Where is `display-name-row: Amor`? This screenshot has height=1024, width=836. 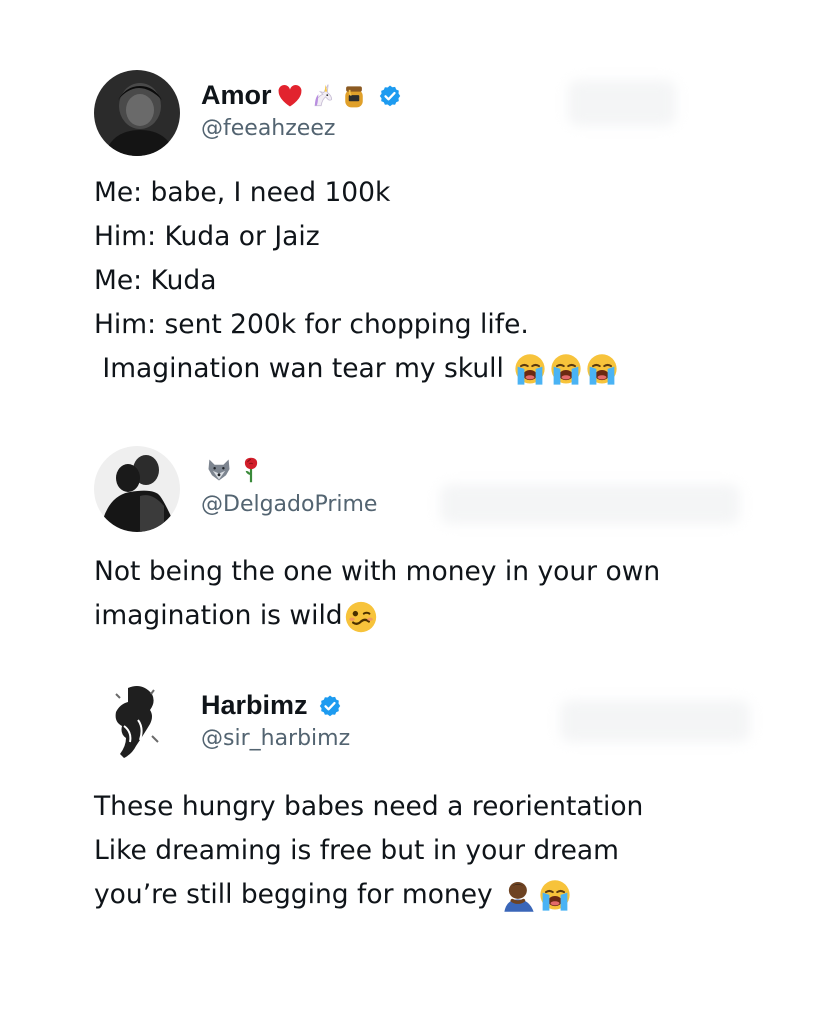
display-name-row: Amor is located at coordinates (301, 95).